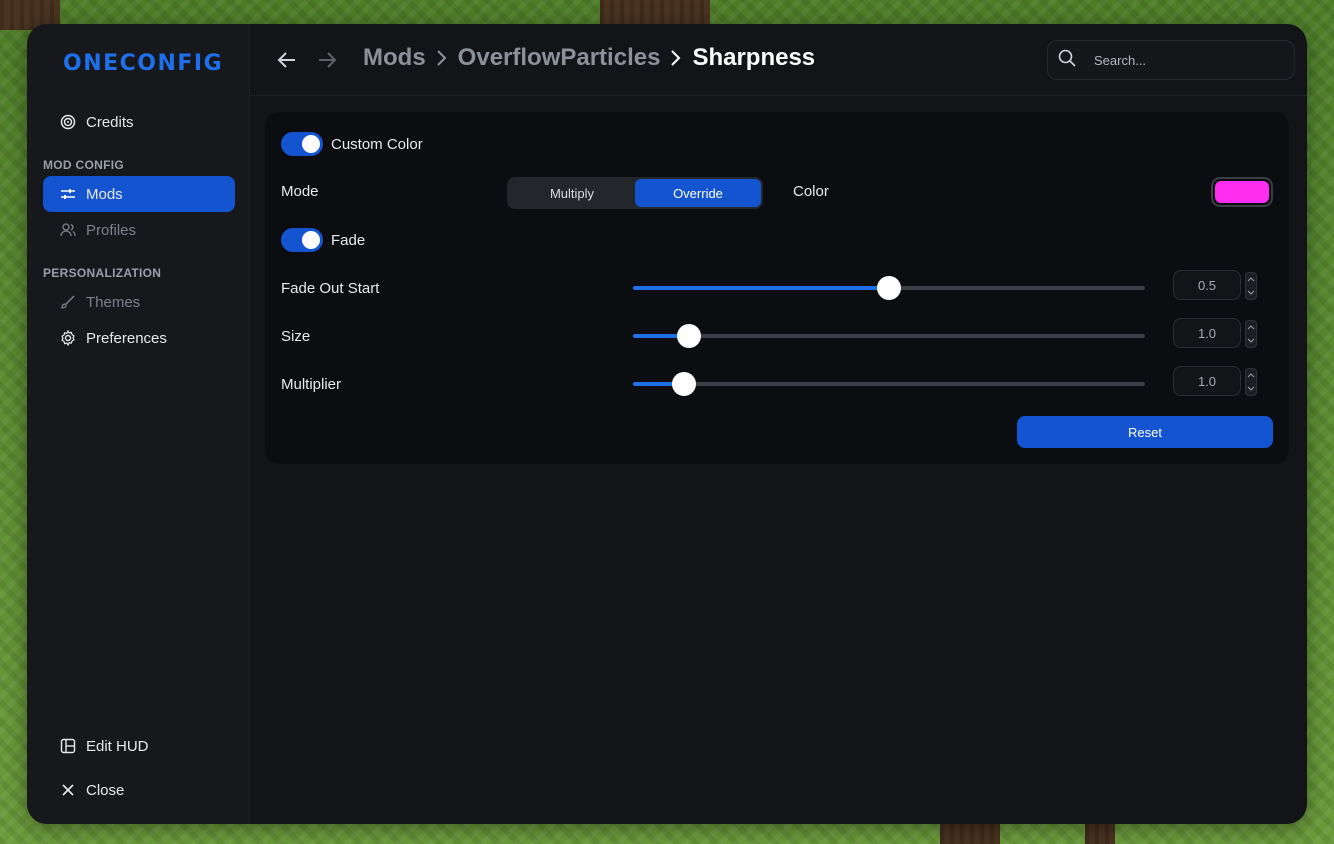  I want to click on multiplier-stepper, so click(1251, 382).